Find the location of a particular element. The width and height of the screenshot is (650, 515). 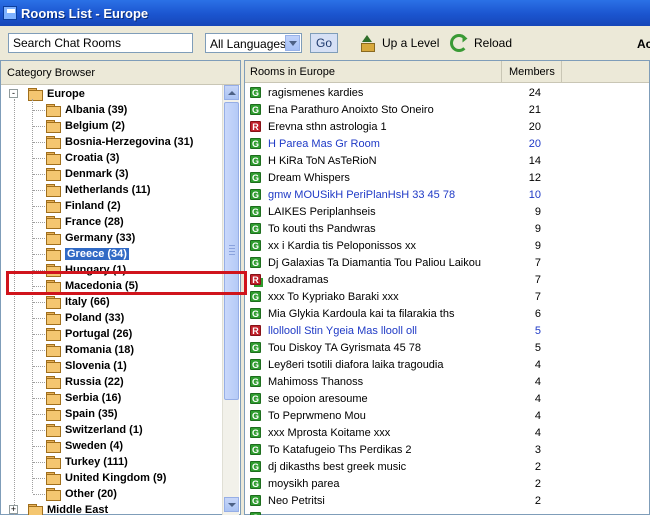

room-row: G H Parea Mas Gr Room 20 is located at coordinates (447, 143).